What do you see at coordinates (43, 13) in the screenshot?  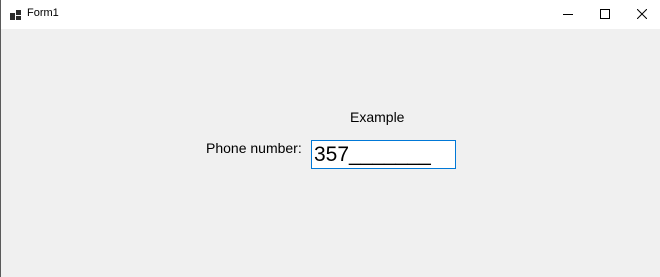 I see `window-title: Form1` at bounding box center [43, 13].